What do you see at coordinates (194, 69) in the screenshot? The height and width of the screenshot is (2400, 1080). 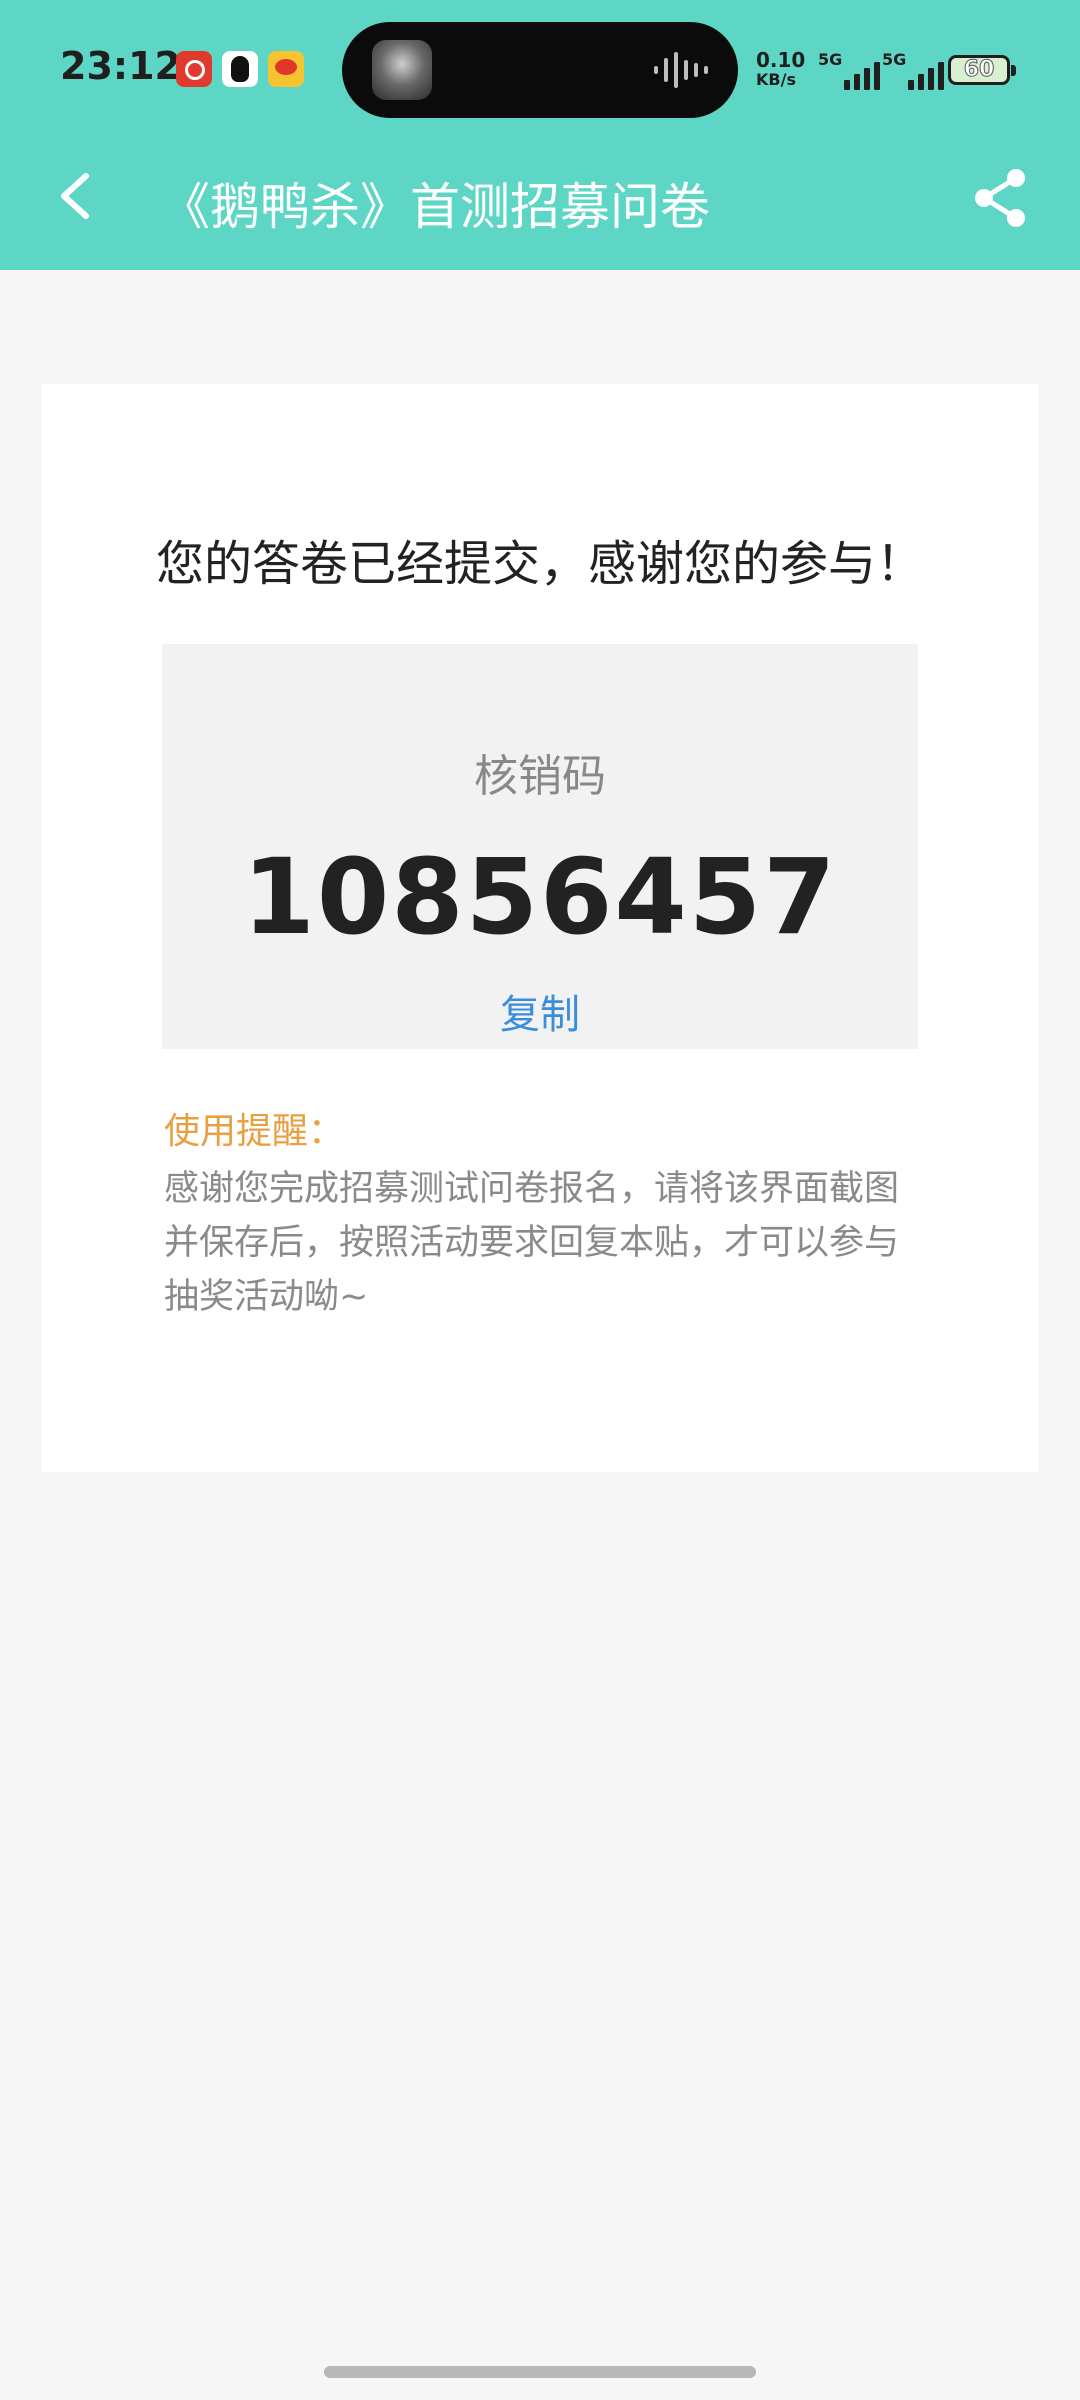 I see `netease-music-icon` at bounding box center [194, 69].